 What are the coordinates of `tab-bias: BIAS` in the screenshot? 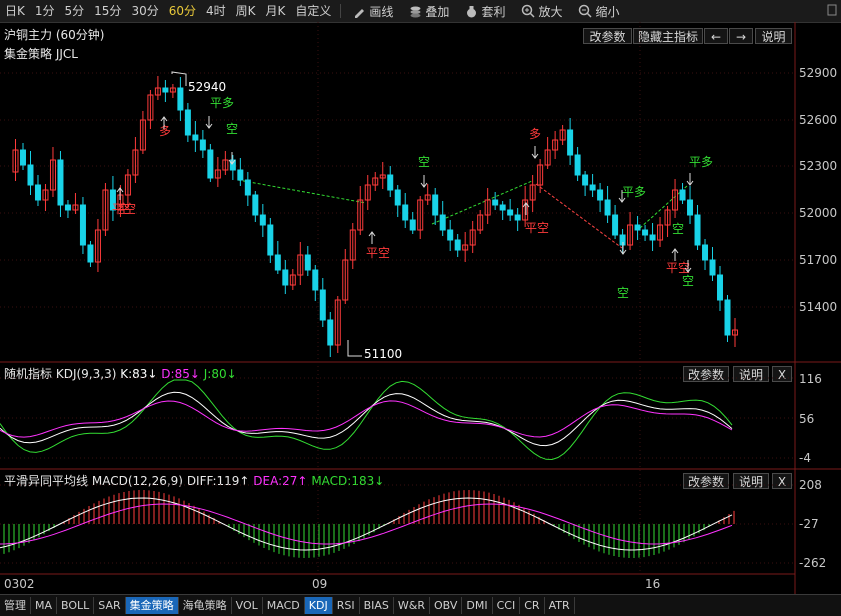 It's located at (377, 605).